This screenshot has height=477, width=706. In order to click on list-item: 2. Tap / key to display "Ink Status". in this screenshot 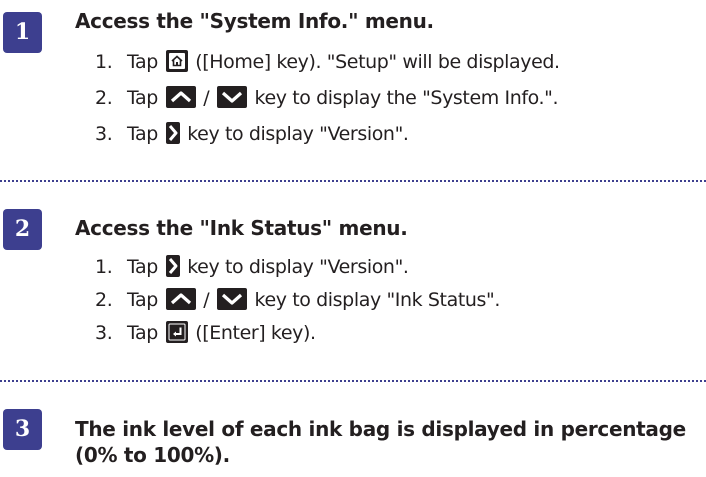, I will do `click(297, 300)`.